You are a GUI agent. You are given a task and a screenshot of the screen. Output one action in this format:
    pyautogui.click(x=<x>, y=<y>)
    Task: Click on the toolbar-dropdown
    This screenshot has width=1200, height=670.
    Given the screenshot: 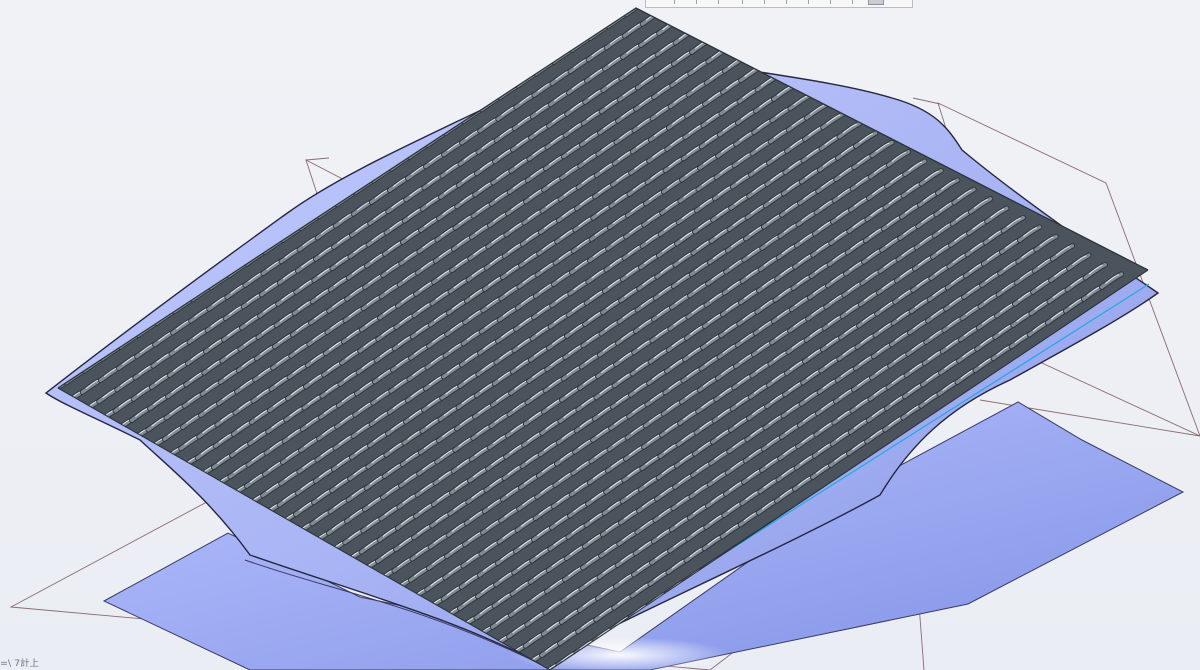 What is the action you would take?
    pyautogui.click(x=876, y=2)
    